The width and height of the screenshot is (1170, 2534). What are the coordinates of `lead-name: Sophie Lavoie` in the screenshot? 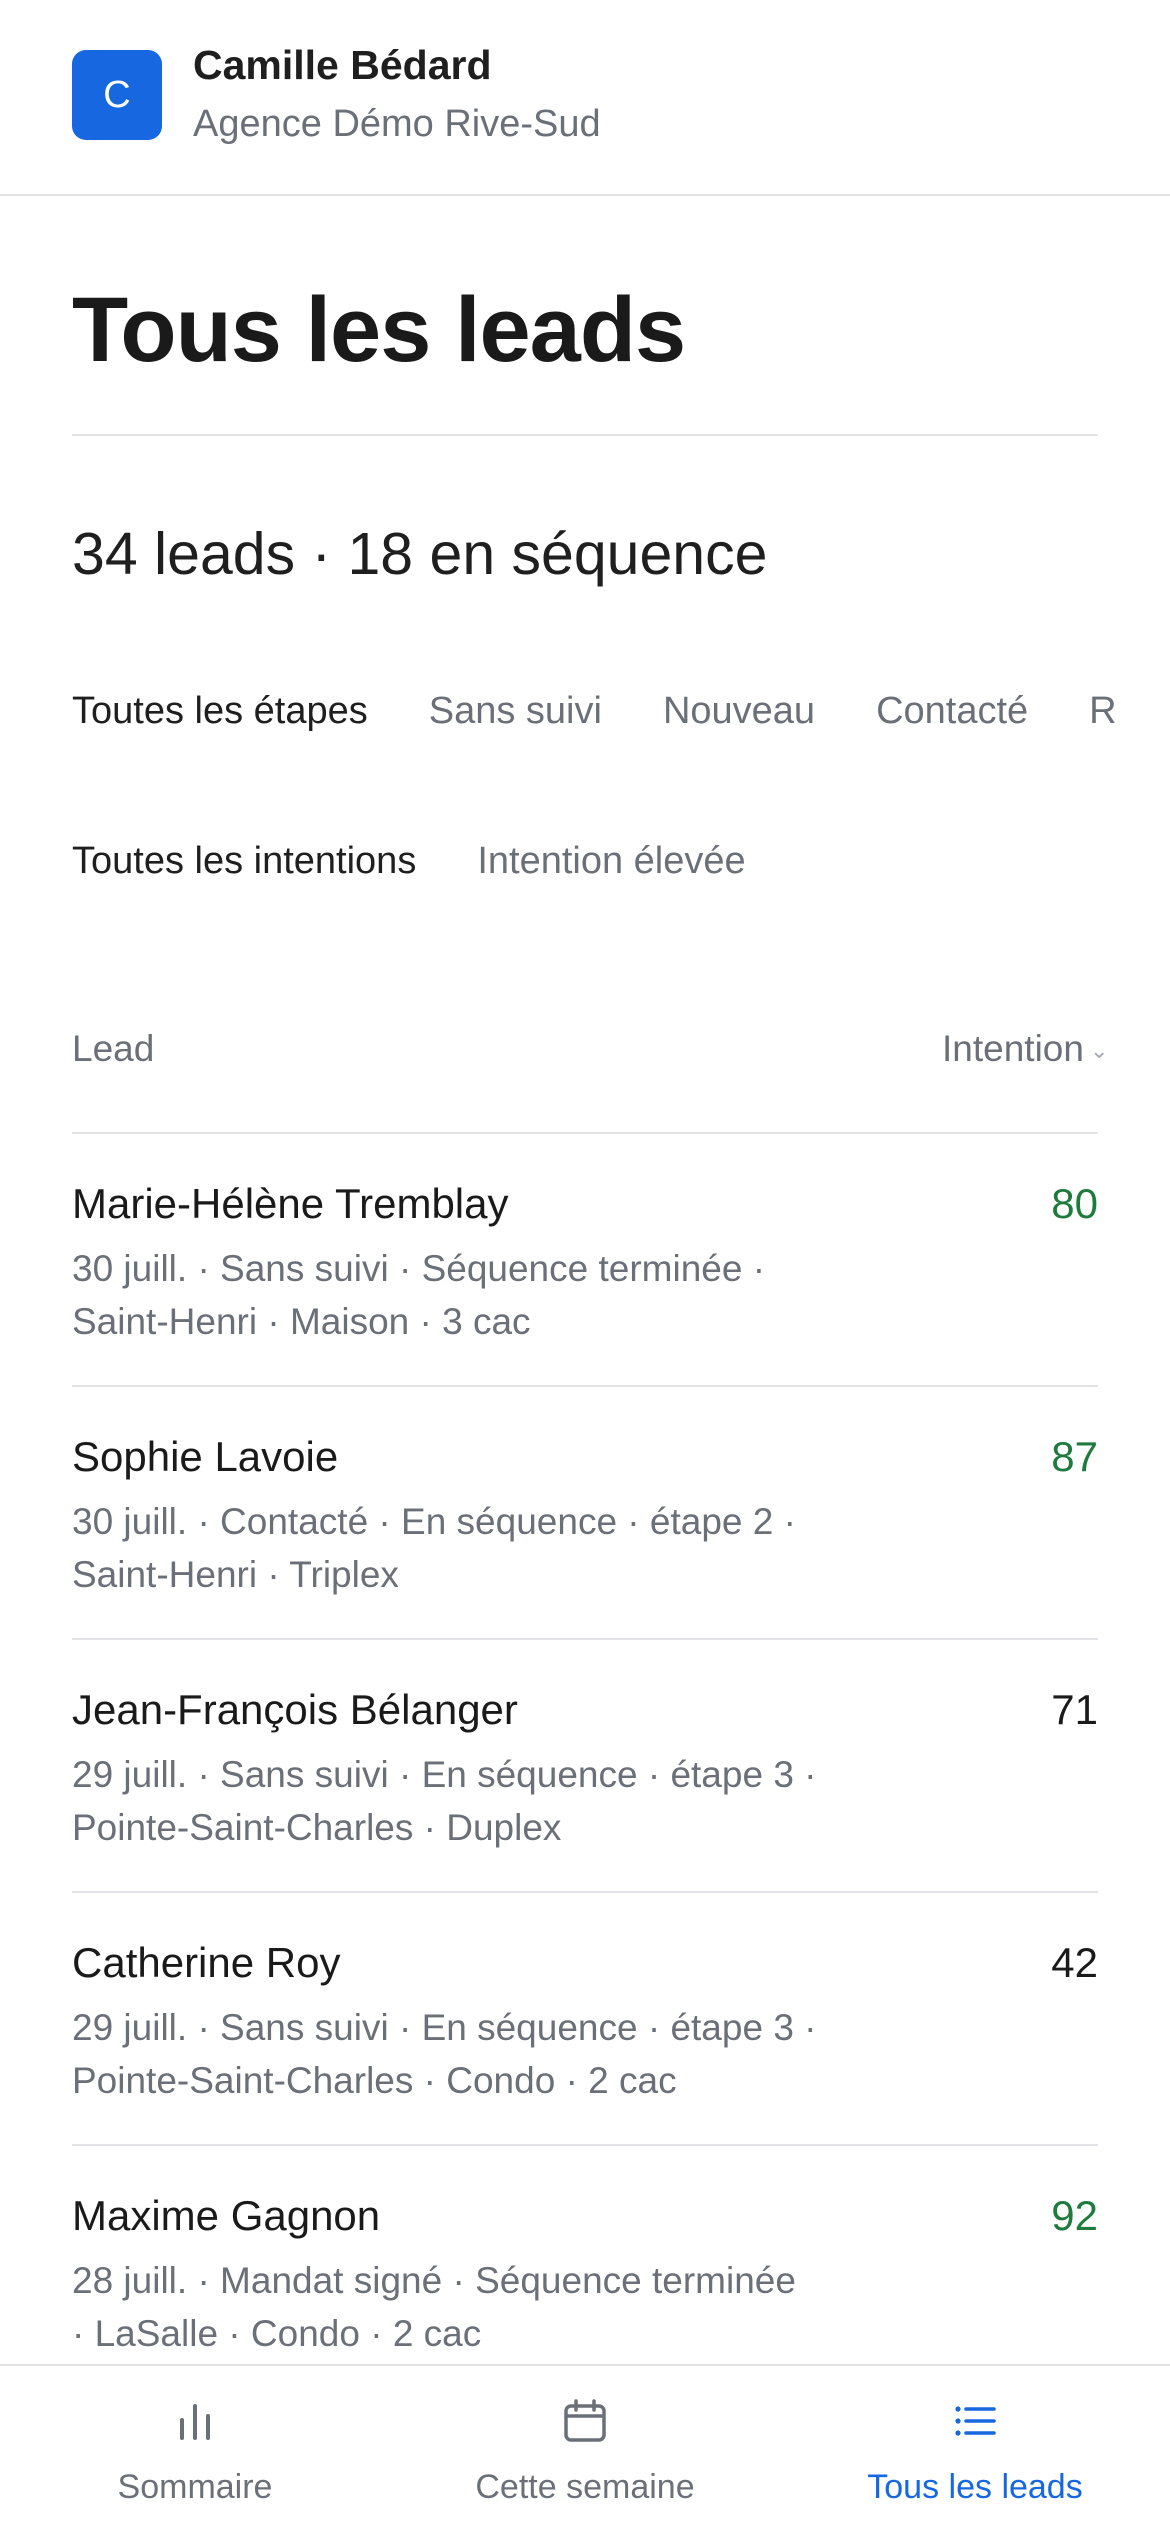 It's located at (205, 1456).